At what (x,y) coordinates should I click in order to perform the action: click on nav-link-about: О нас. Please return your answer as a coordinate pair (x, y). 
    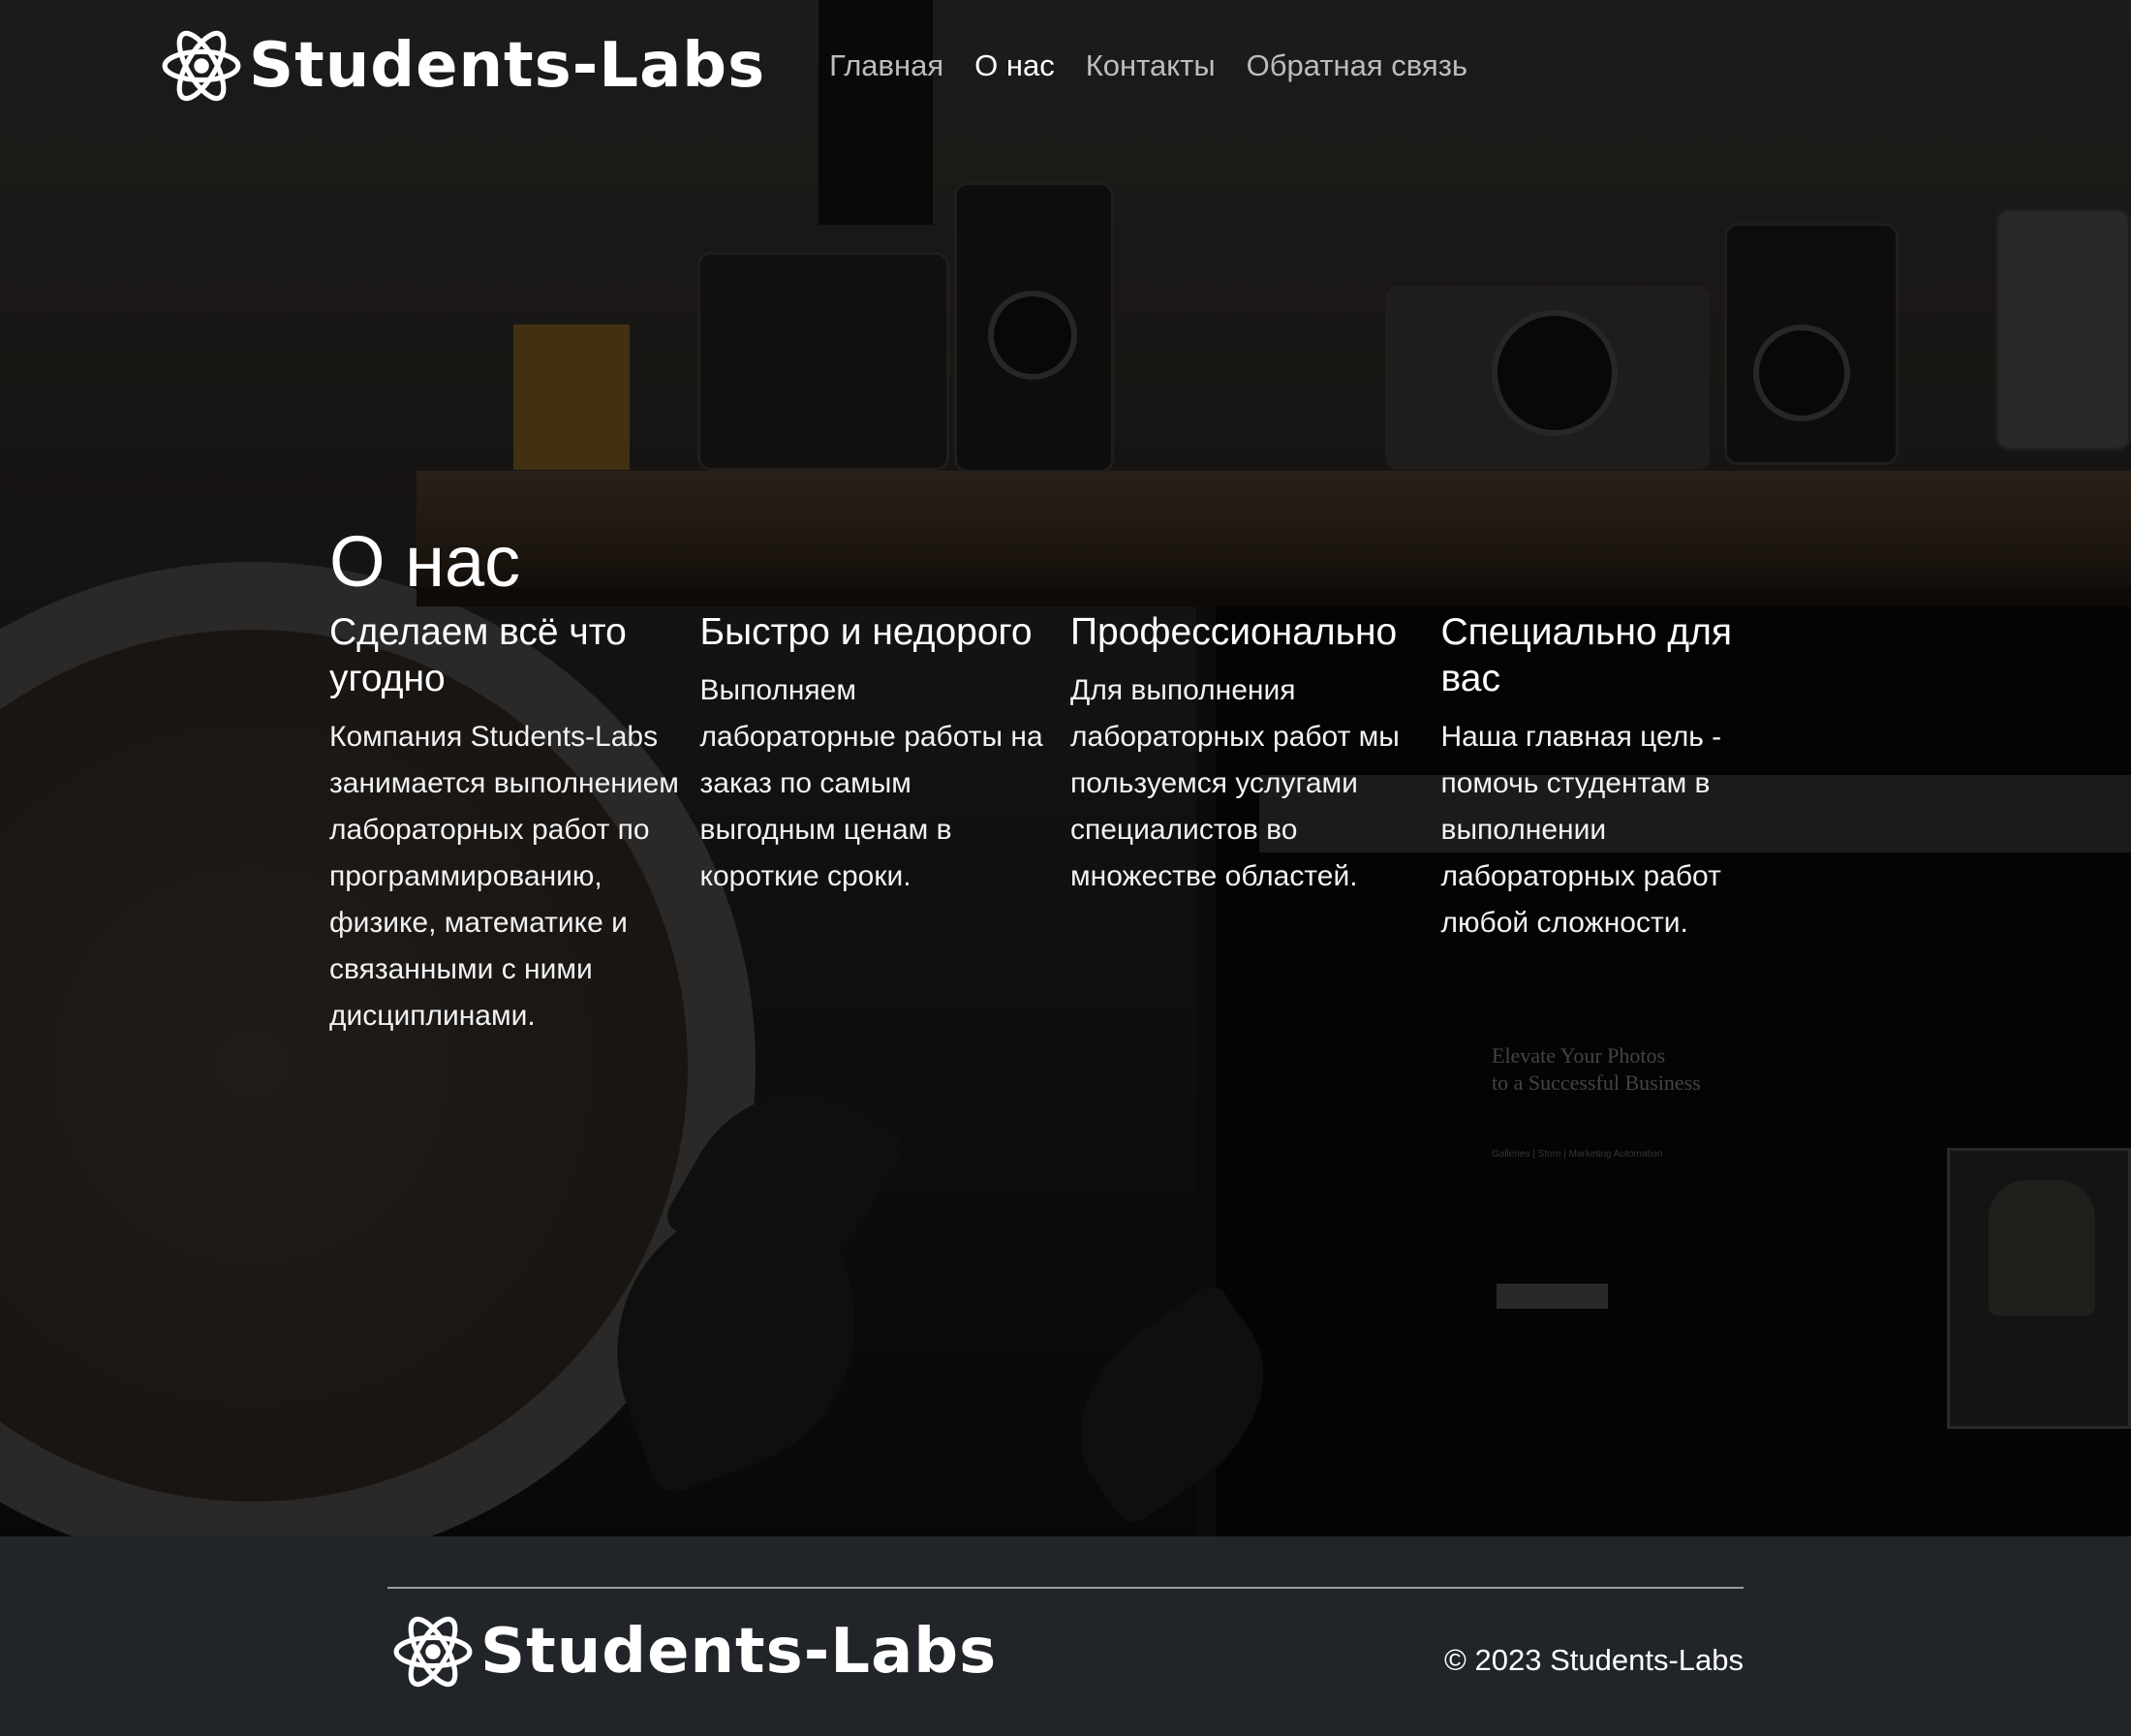
    Looking at the image, I should click on (1014, 65).